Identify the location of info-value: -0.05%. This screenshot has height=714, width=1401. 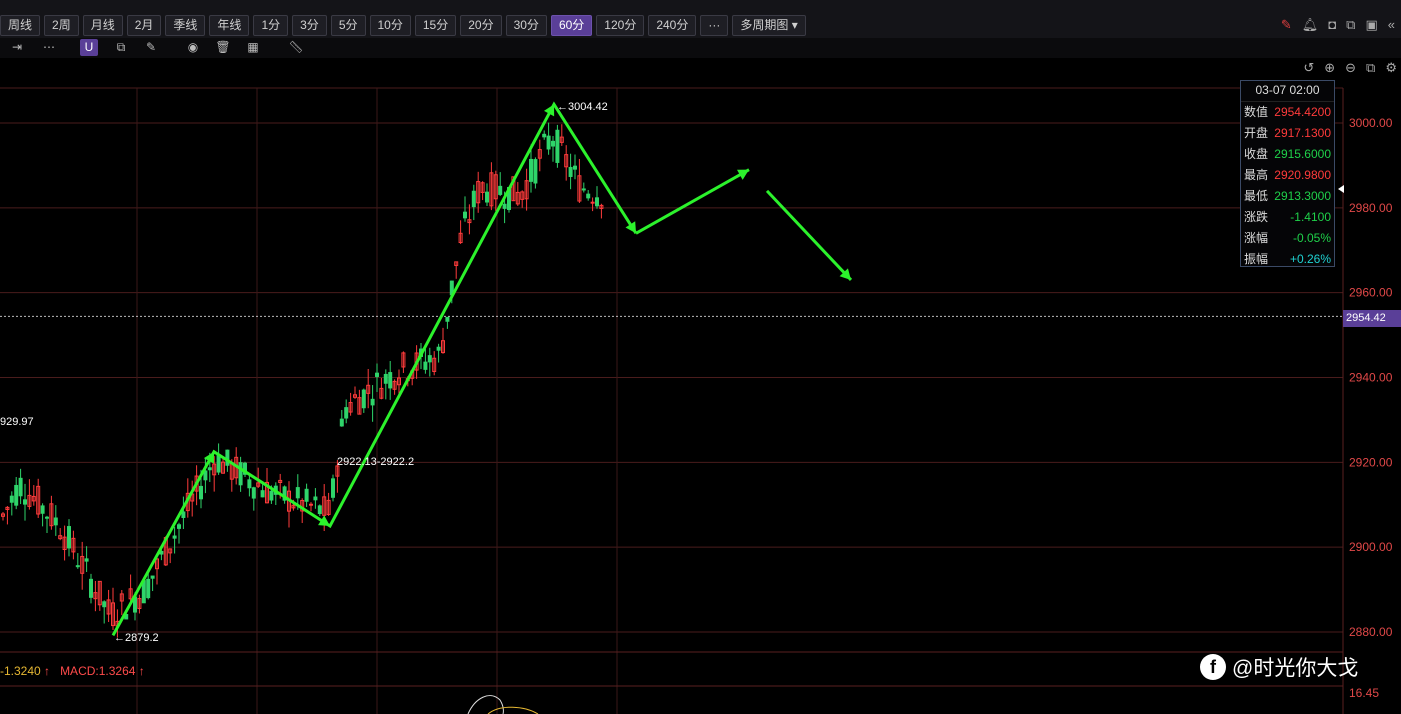
(1311, 238).